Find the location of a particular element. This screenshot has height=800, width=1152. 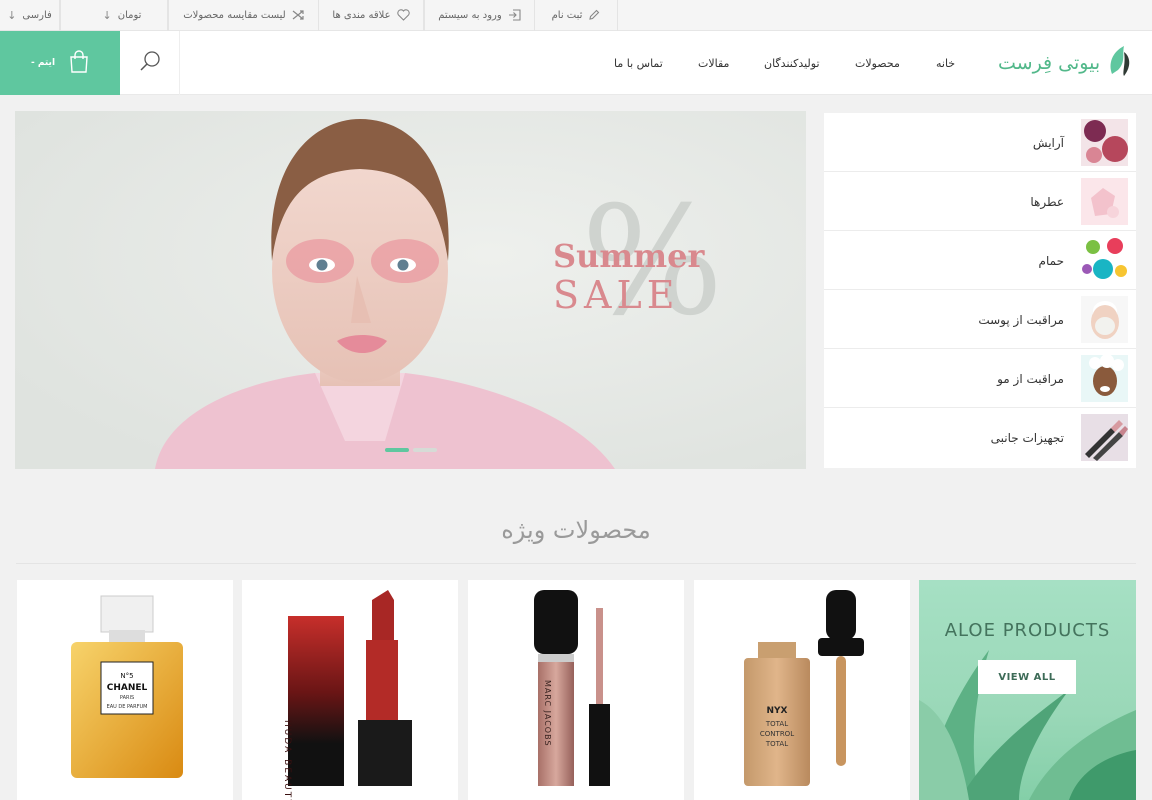

foundation-line1: TOTAL is located at coordinates (777, 724).